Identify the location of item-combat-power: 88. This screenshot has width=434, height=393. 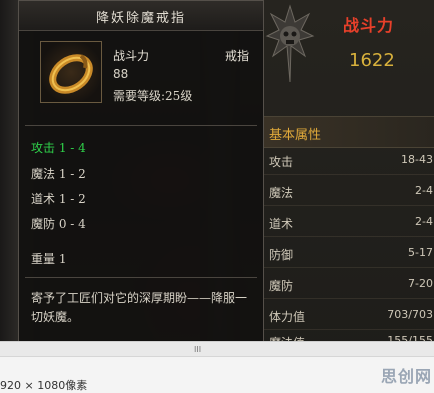
(121, 74).